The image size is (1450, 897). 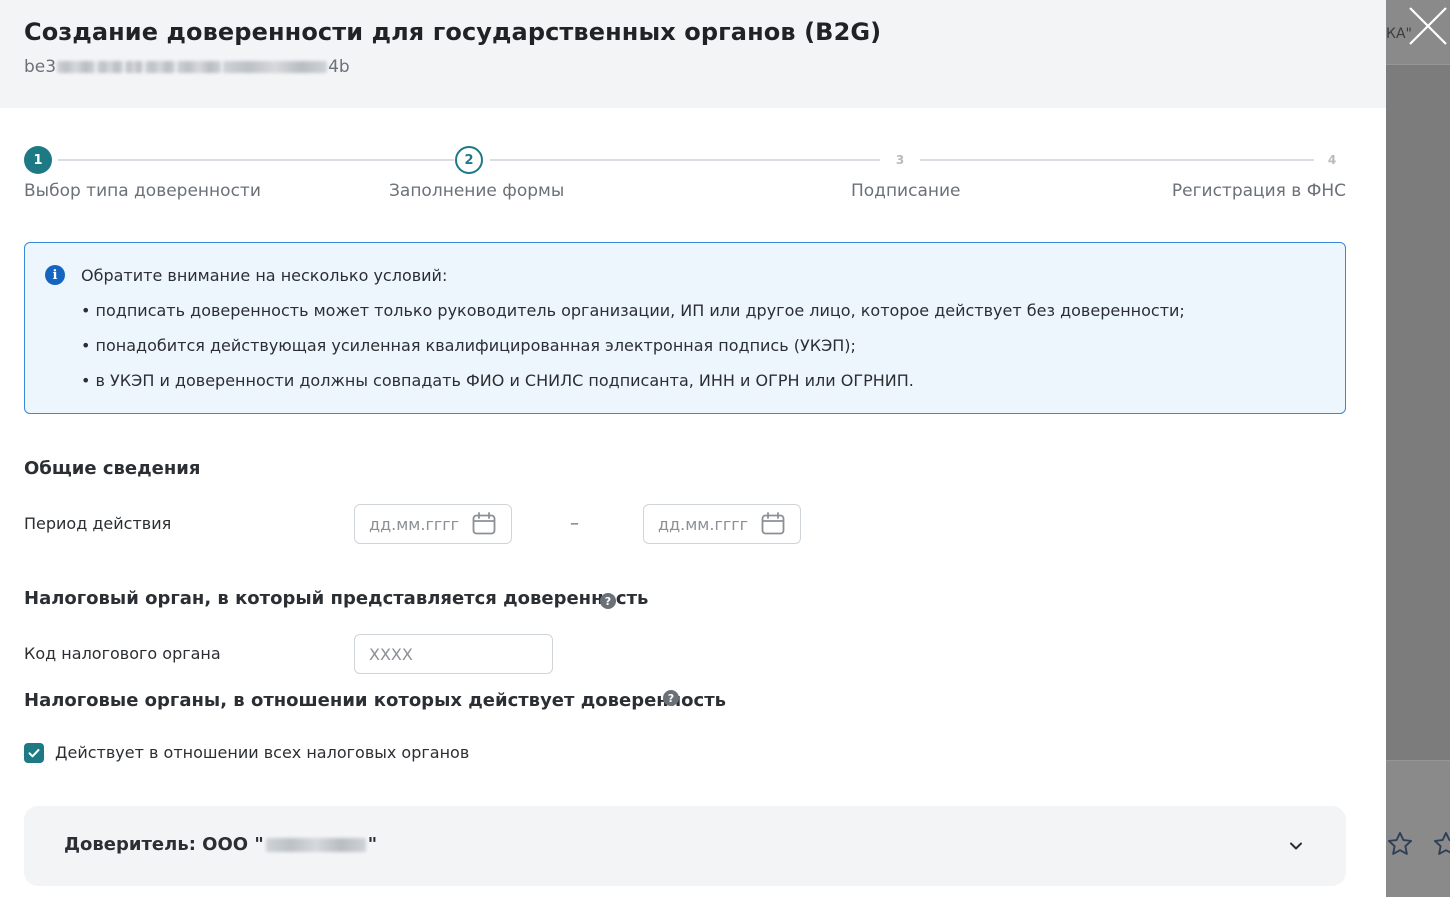 What do you see at coordinates (38, 160) in the screenshot?
I see `step-1-indicator: 1` at bounding box center [38, 160].